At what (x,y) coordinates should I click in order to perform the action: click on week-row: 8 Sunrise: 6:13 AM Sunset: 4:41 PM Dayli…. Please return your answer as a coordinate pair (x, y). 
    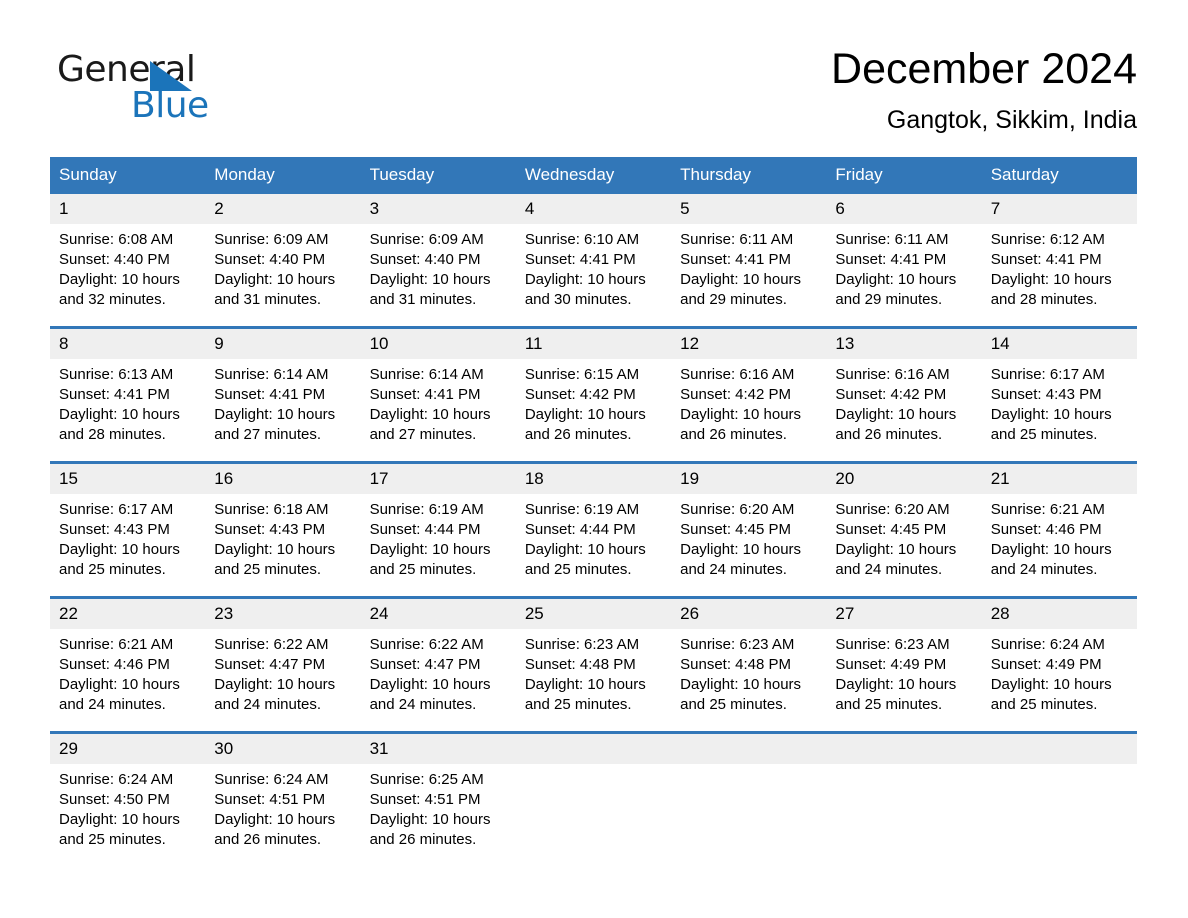
    Looking at the image, I should click on (593, 394).